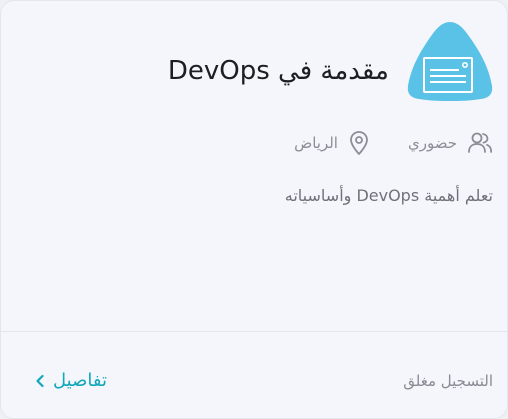 The width and height of the screenshot is (508, 419). I want to click on course-meta: حضوري الرياض, so click(393, 143).